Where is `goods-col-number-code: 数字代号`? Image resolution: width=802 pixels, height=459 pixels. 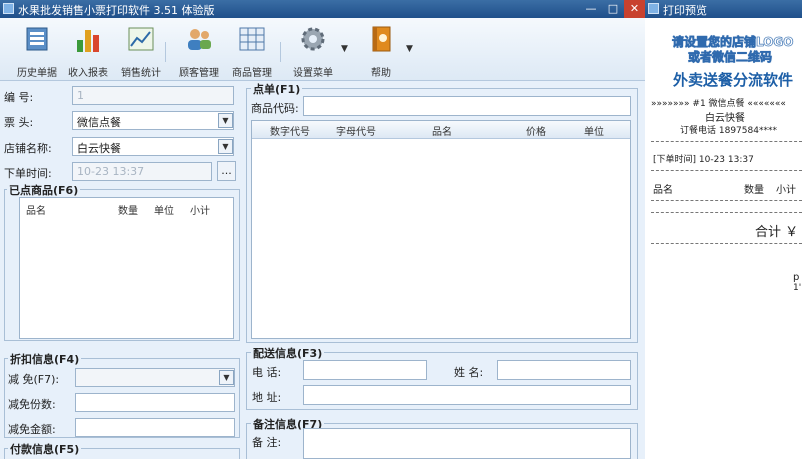
goods-col-number-code: 数字代号 is located at coordinates (290, 130).